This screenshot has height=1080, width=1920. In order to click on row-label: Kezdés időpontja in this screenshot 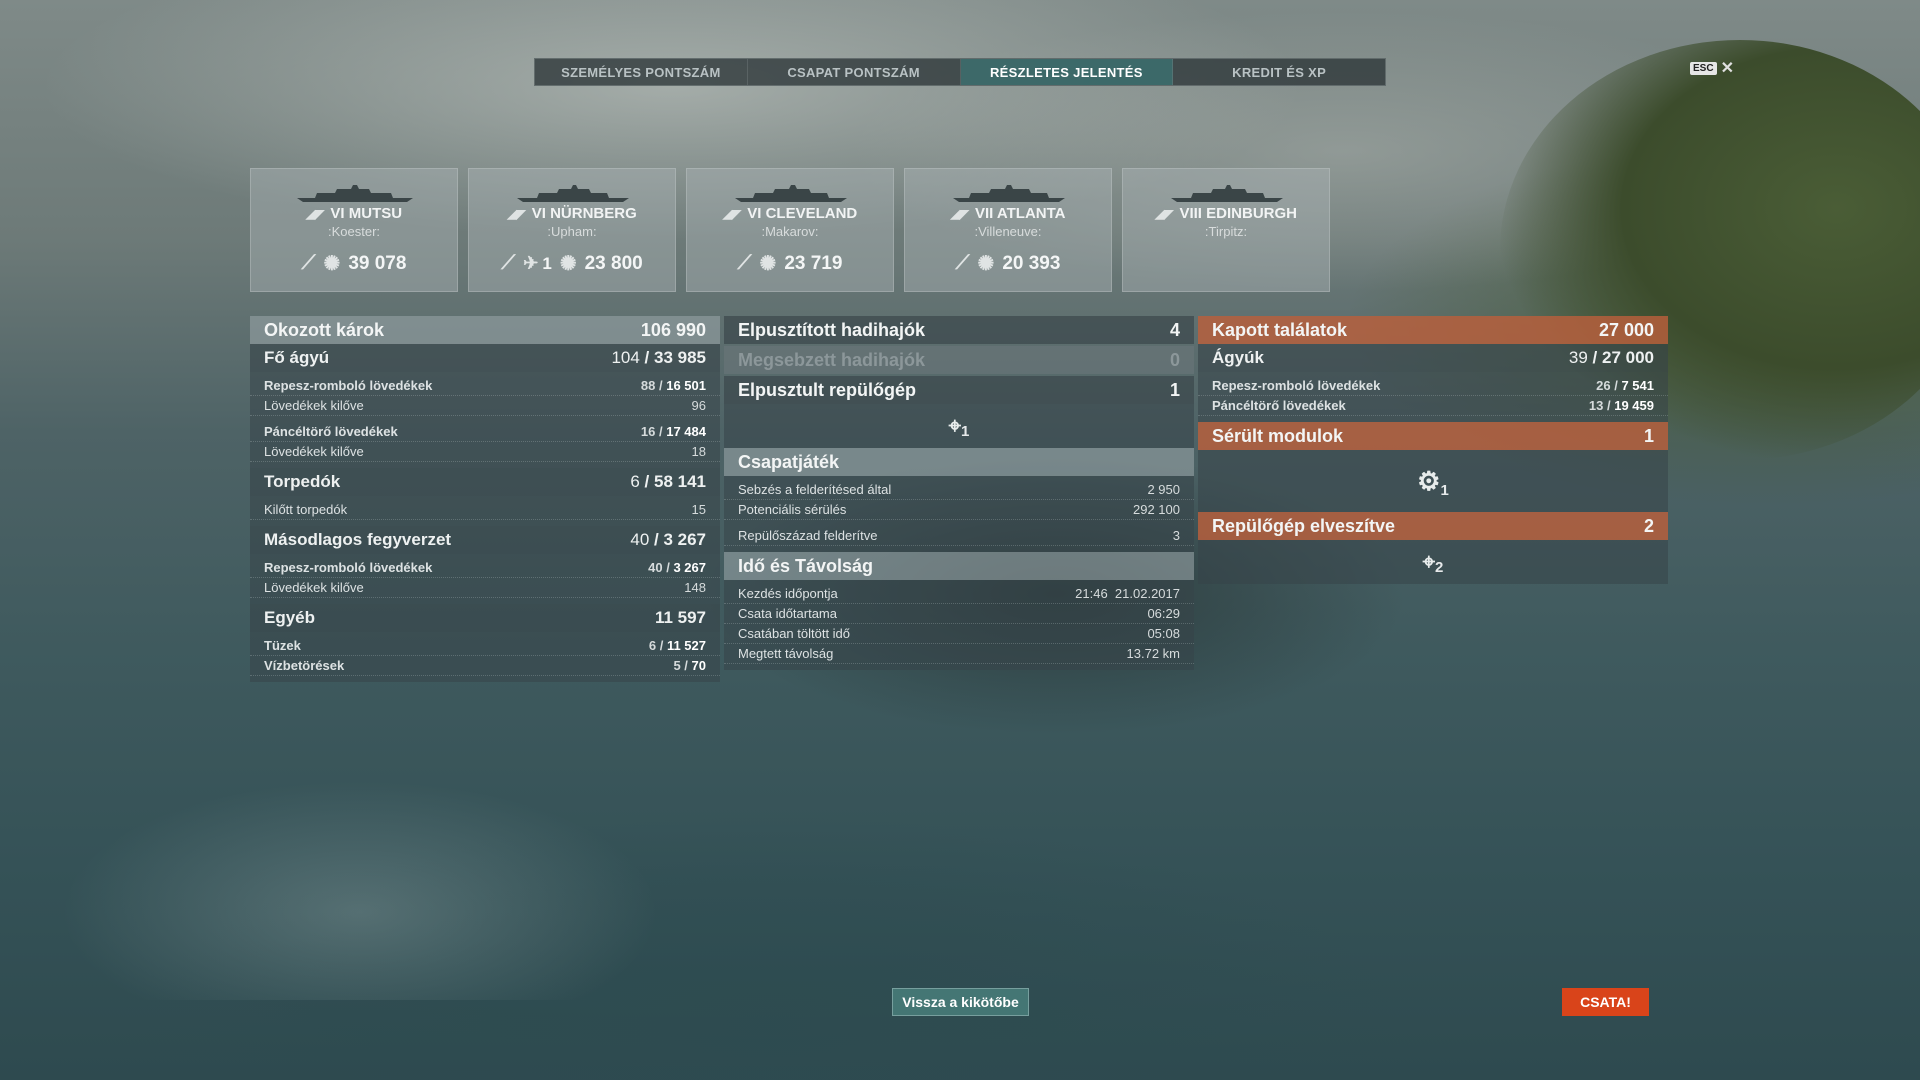, I will do `click(788, 593)`.